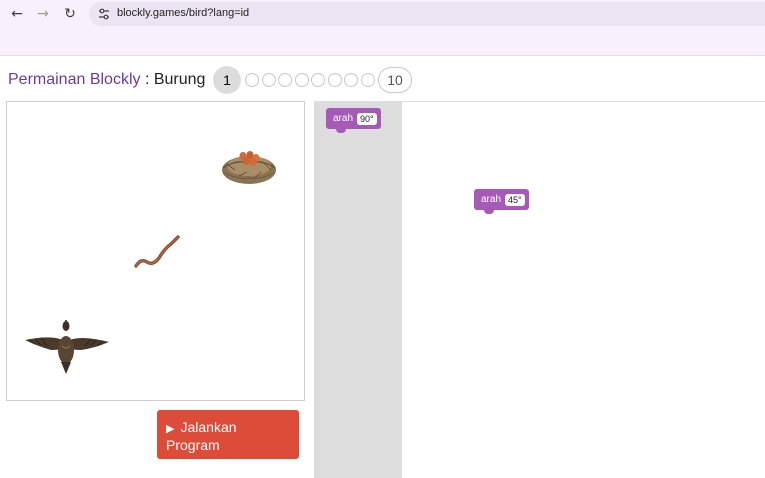  I want to click on workspace-heading-block: arah 45°, so click(501, 201).